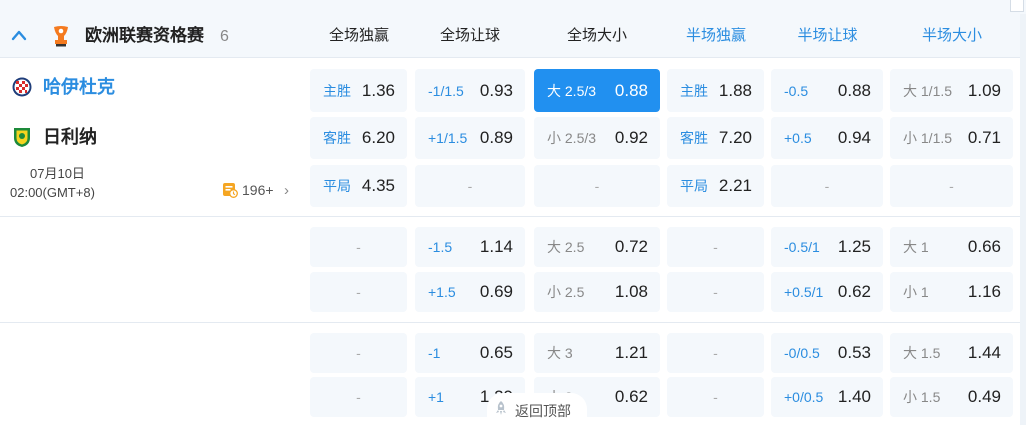 Image resolution: width=1026 pixels, height=425 pixels. Describe the element at coordinates (1017, 6) in the screenshot. I see `window-corner` at that location.